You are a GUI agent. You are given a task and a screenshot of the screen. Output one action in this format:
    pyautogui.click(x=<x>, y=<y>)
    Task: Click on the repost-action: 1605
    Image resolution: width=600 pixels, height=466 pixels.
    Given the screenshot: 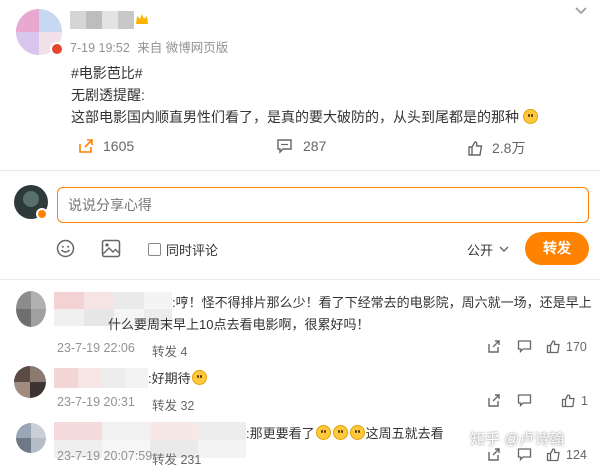 What is the action you would take?
    pyautogui.click(x=106, y=146)
    